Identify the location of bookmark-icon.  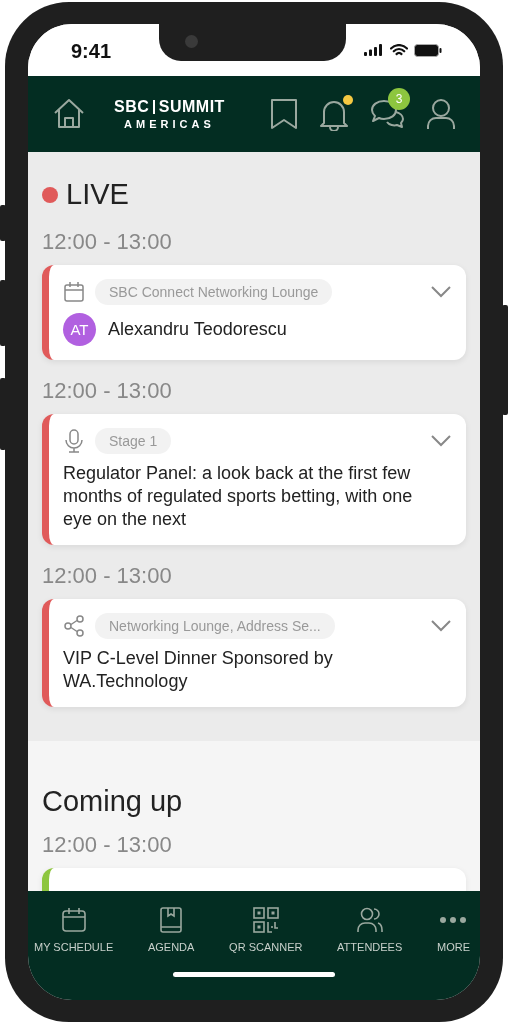
(284, 114).